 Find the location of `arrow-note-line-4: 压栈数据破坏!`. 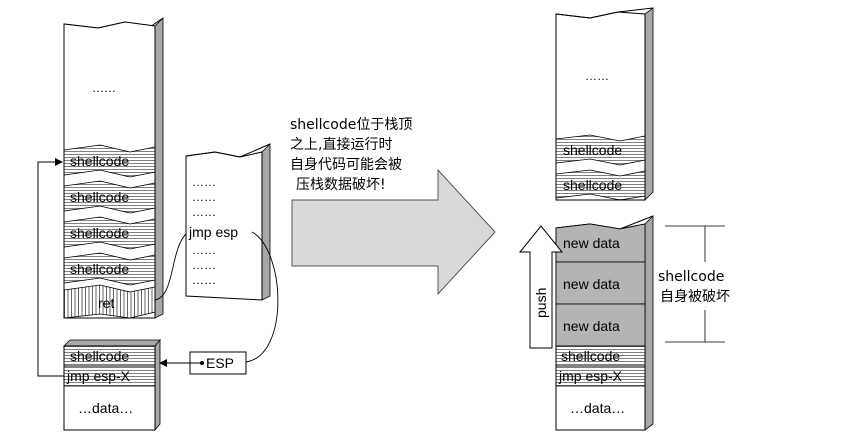

arrow-note-line-4: 压栈数据破坏! is located at coordinates (341, 185).